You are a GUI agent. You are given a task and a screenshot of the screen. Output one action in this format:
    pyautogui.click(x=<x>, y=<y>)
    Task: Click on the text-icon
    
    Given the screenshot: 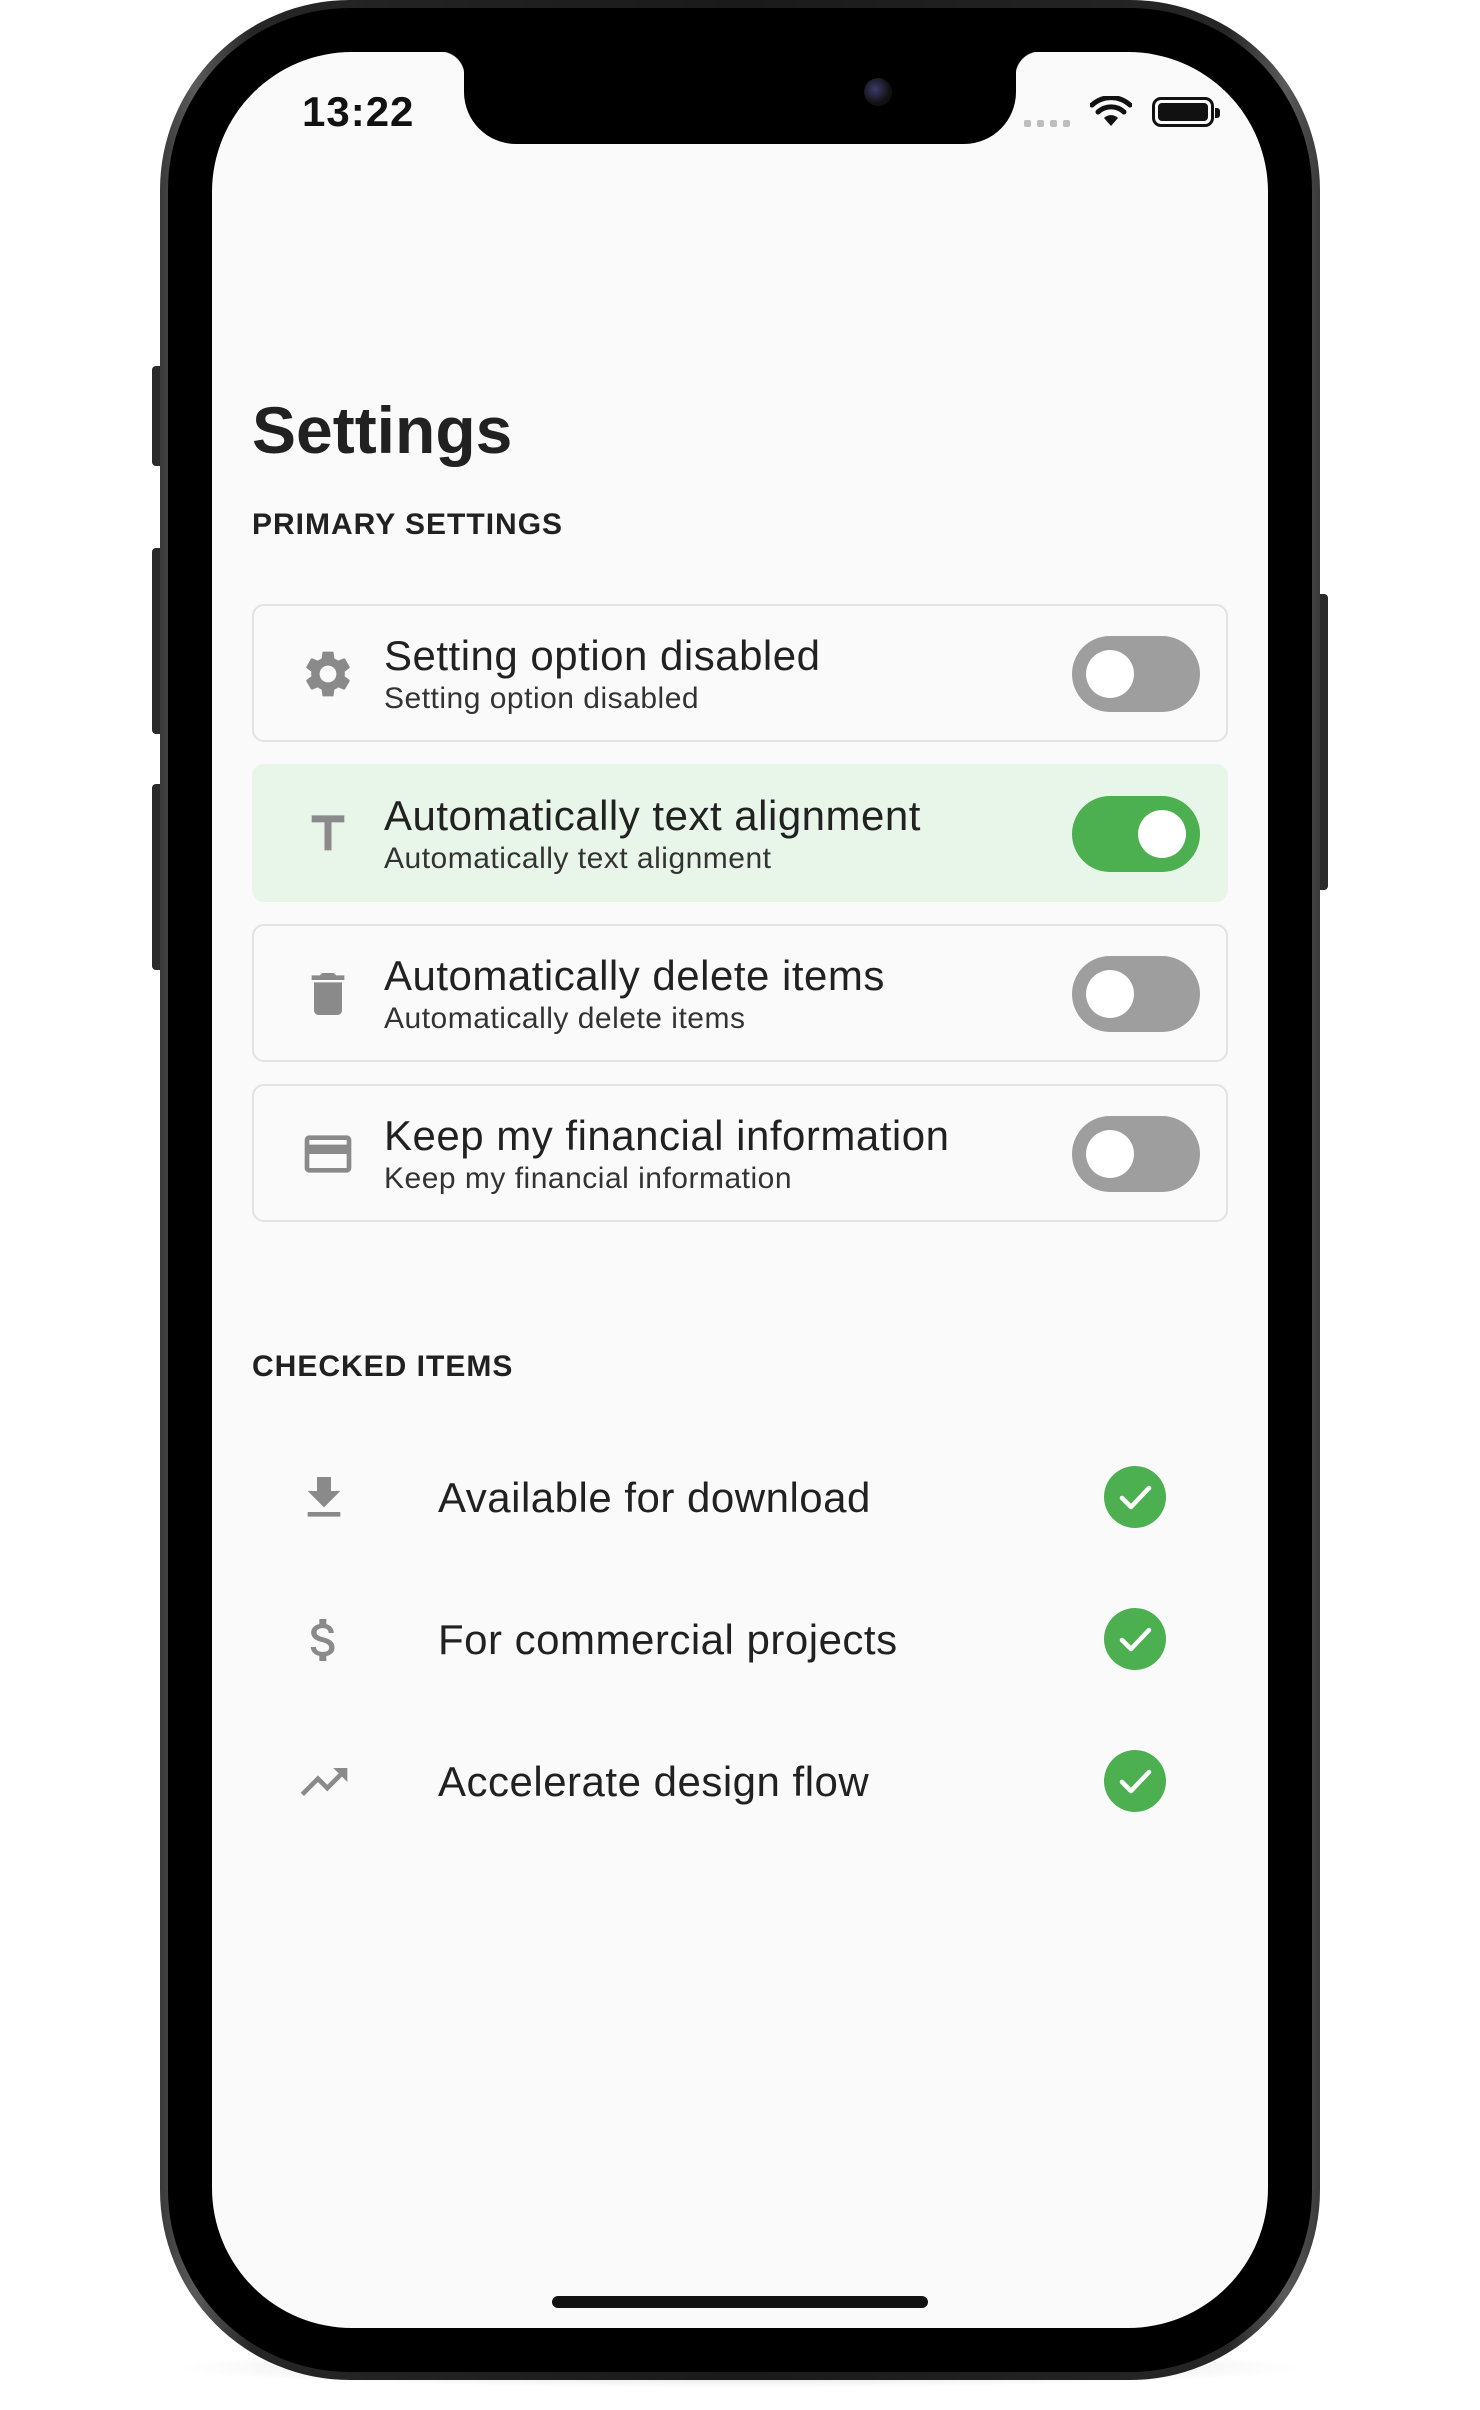 What is the action you would take?
    pyautogui.click(x=328, y=833)
    